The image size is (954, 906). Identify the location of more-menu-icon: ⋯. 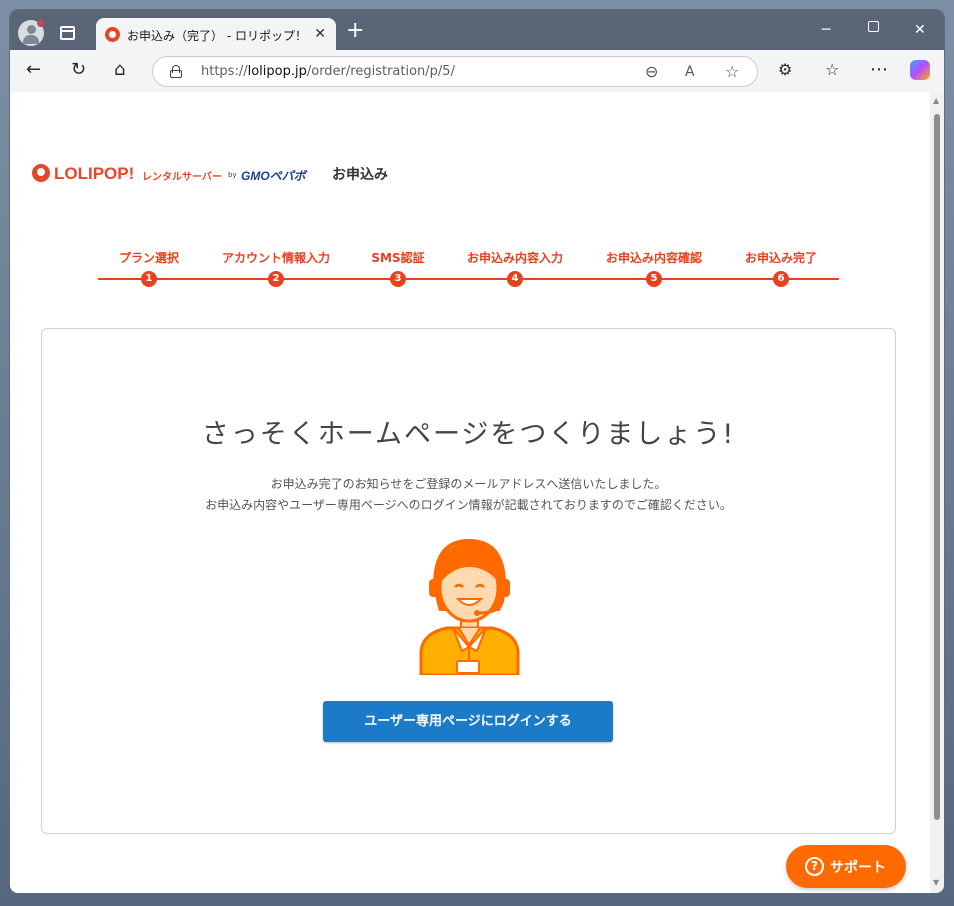
(879, 70).